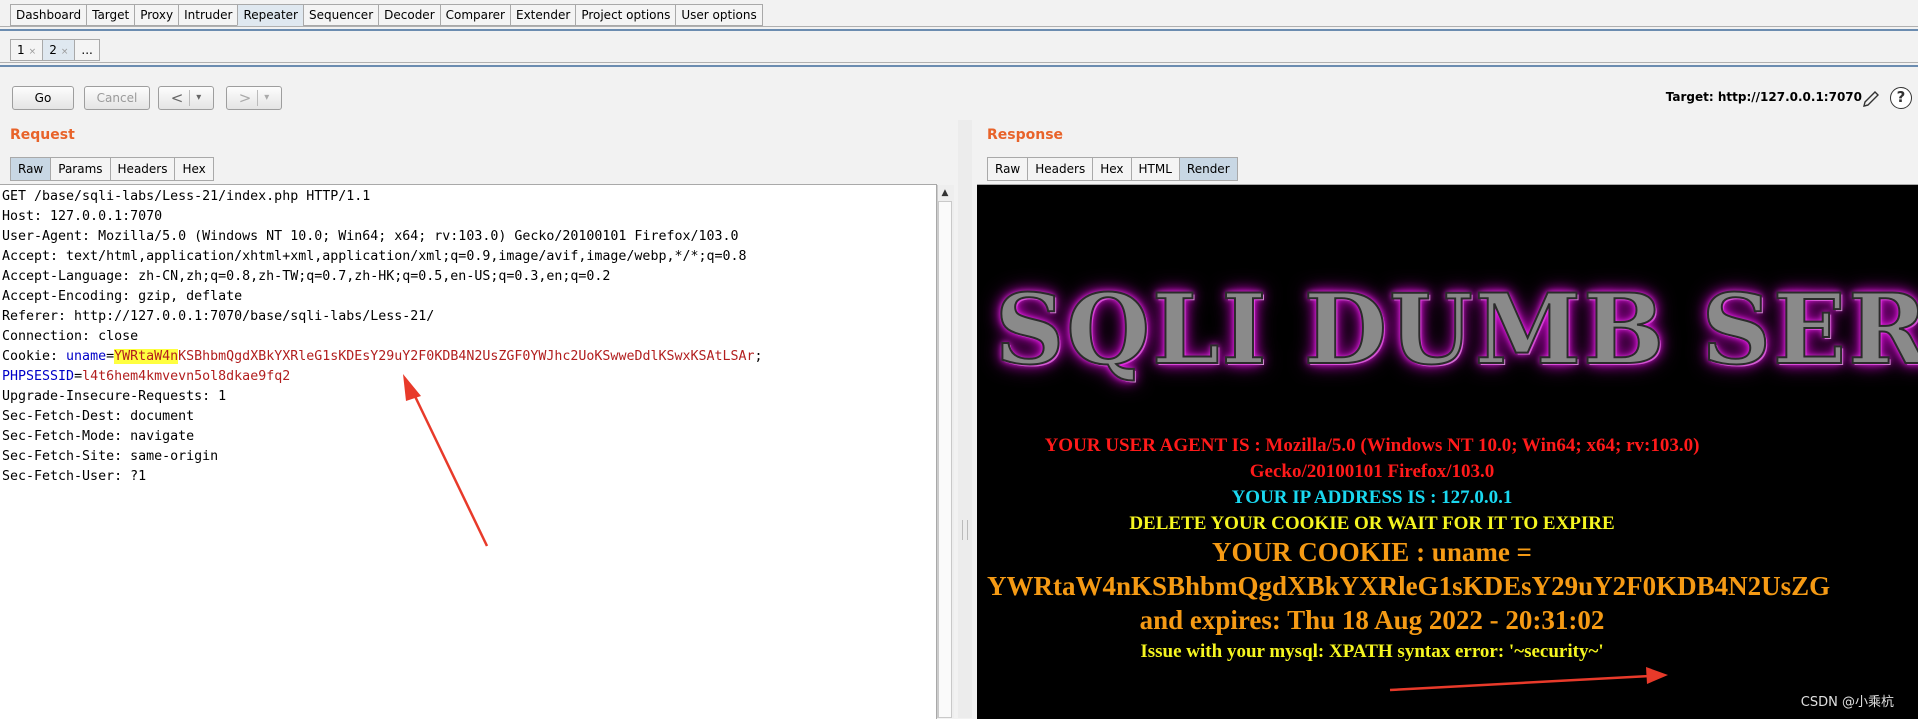 The width and height of the screenshot is (1918, 719). I want to click on tab-sequencer: Sequencer, so click(341, 15).